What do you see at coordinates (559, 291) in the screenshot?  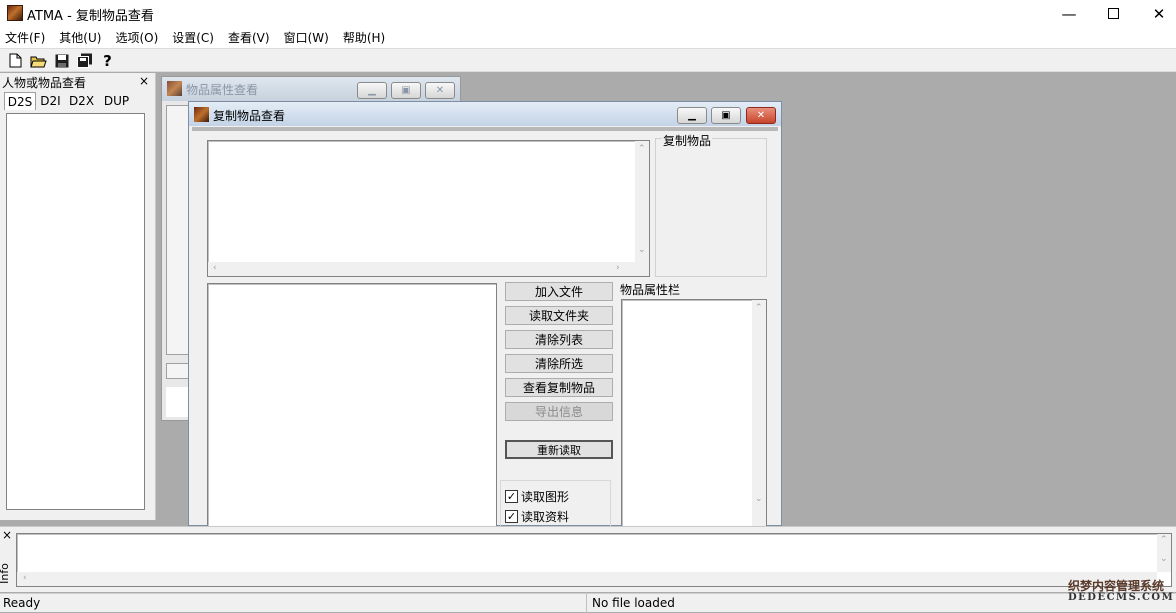 I see `add-file-button: 加入文件` at bounding box center [559, 291].